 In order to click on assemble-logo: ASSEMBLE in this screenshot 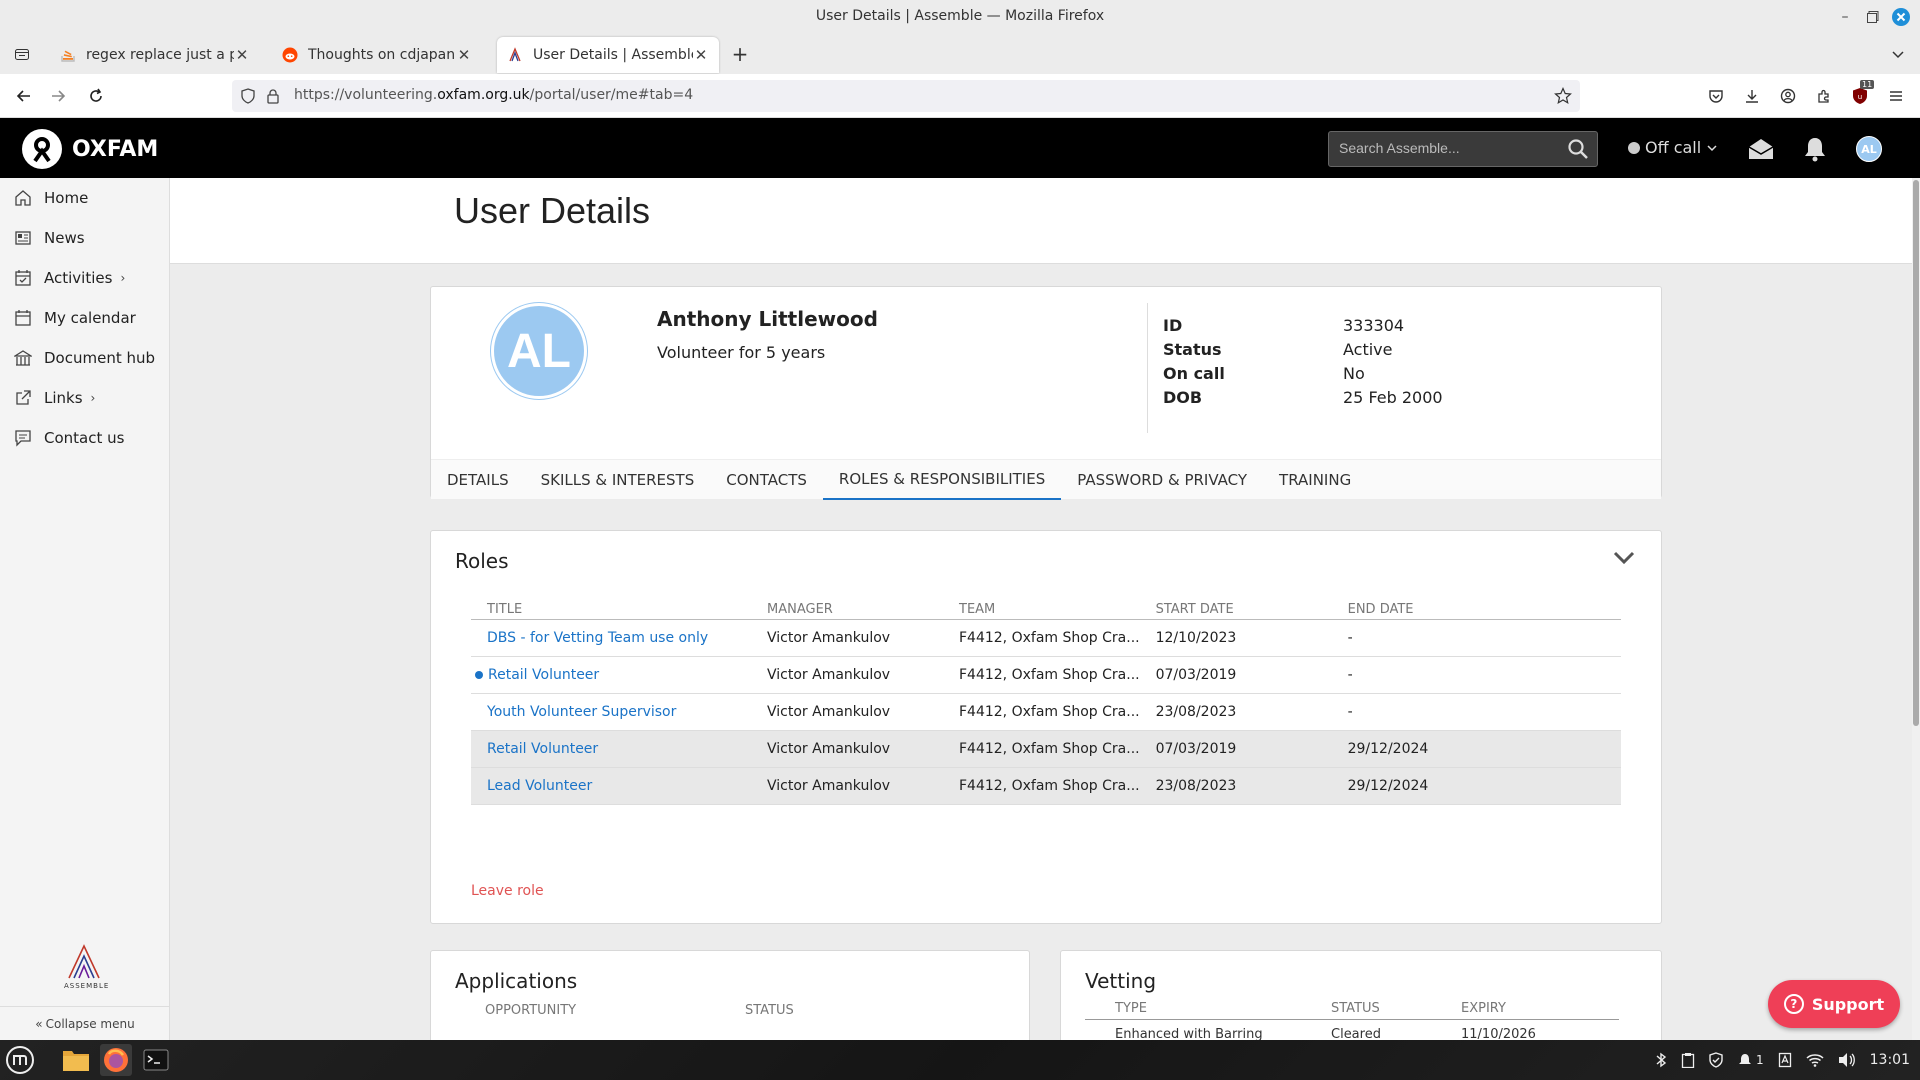, I will do `click(86, 967)`.